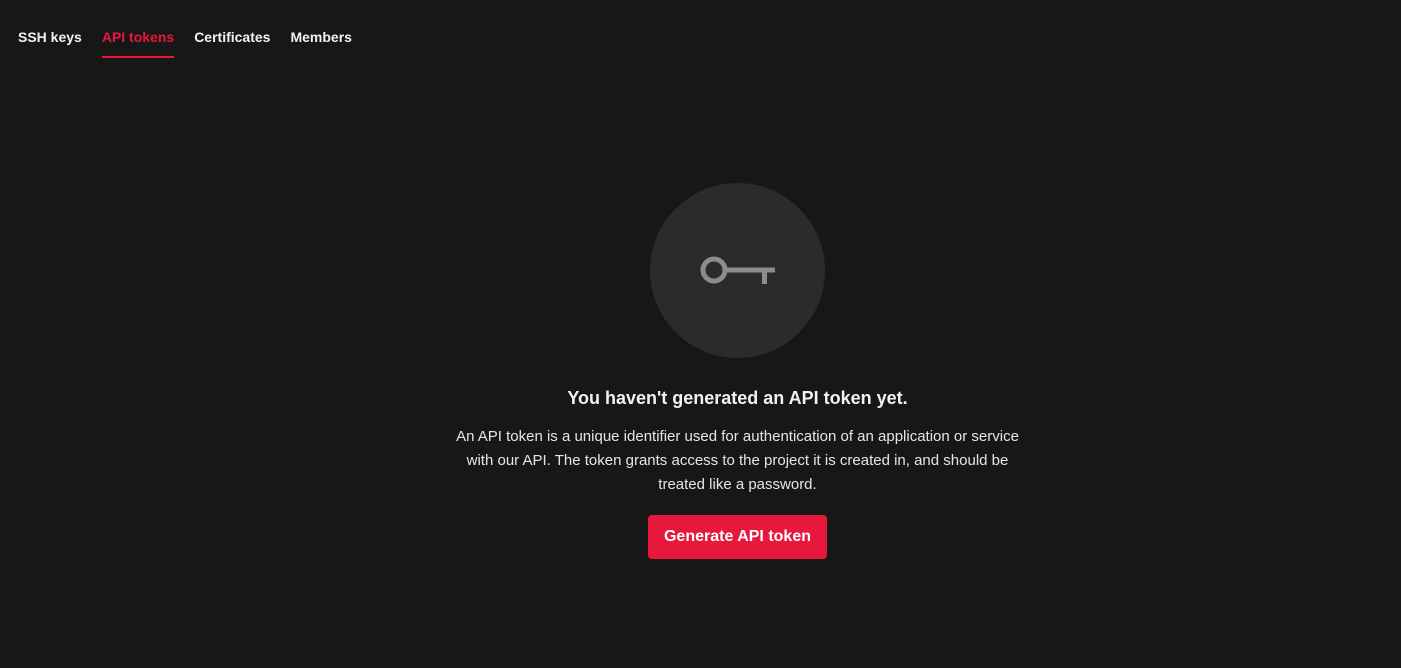 This screenshot has width=1401, height=668. I want to click on empty-state-icon-circle, so click(737, 270).